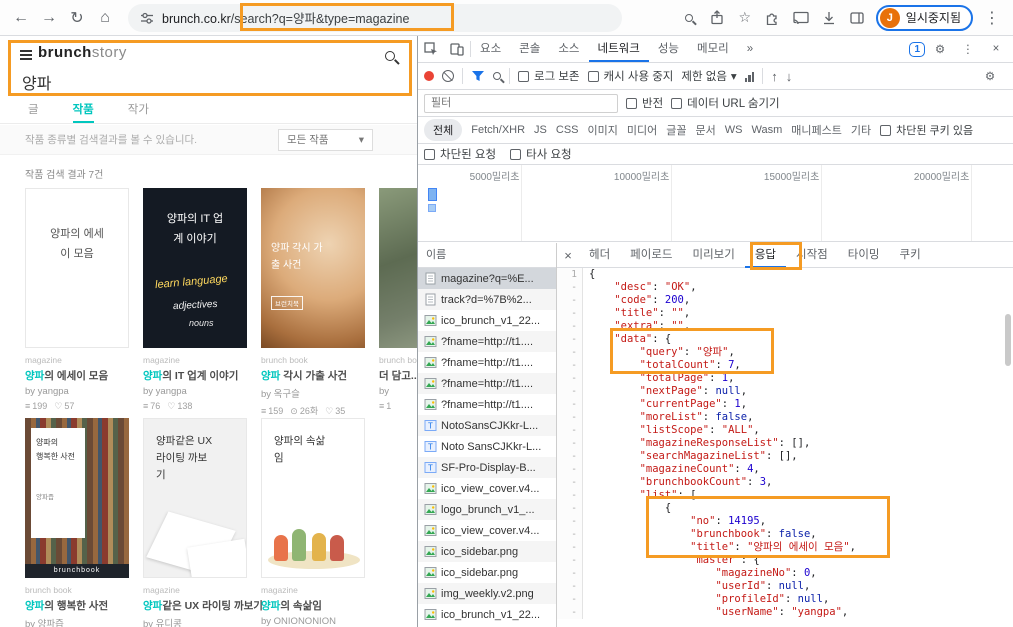 Image resolution: width=1013 pixels, height=627 pixels. I want to click on detail-tab-timing: 타이밍, so click(864, 255).